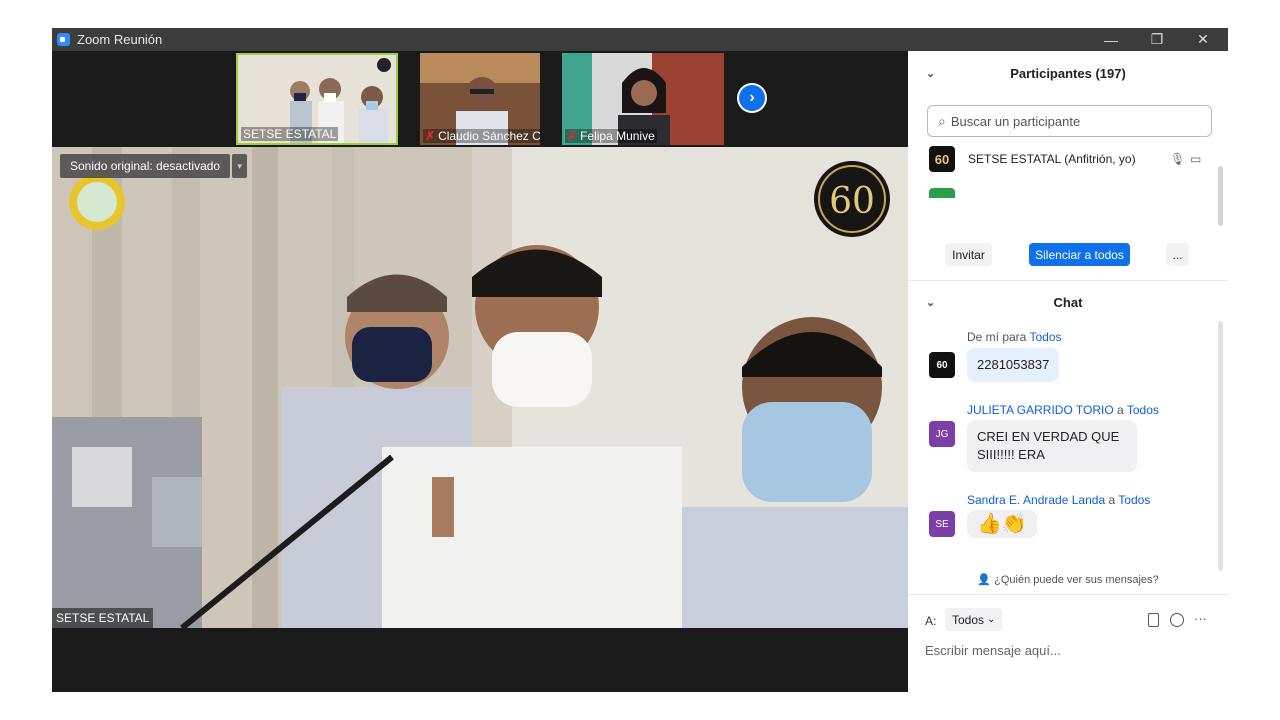  I want to click on restore-button: ❐, so click(1157, 39).